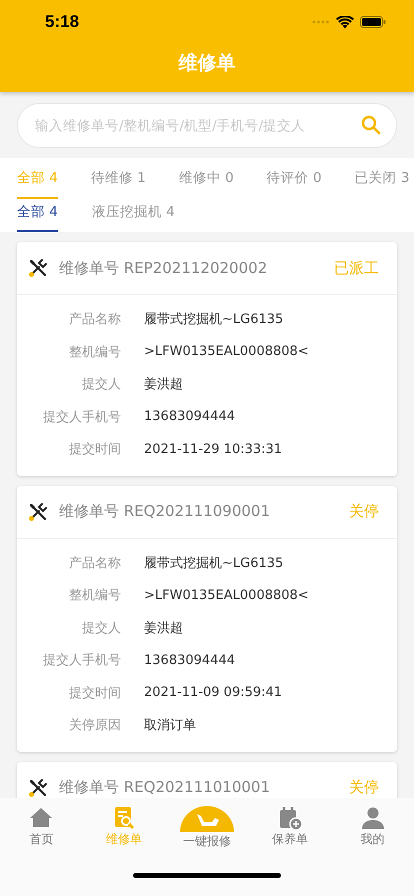 The width and height of the screenshot is (414, 896). What do you see at coordinates (170, 725) in the screenshot?
I see `field-value: 取消订单` at bounding box center [170, 725].